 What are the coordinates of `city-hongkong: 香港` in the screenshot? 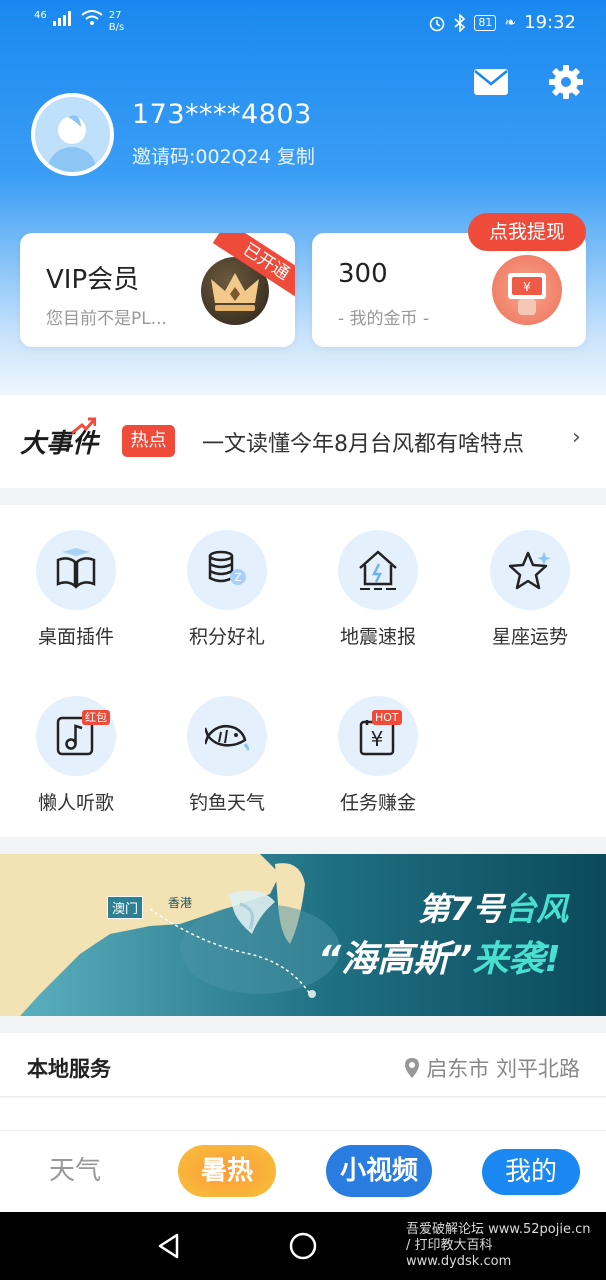 It's located at (180, 903).